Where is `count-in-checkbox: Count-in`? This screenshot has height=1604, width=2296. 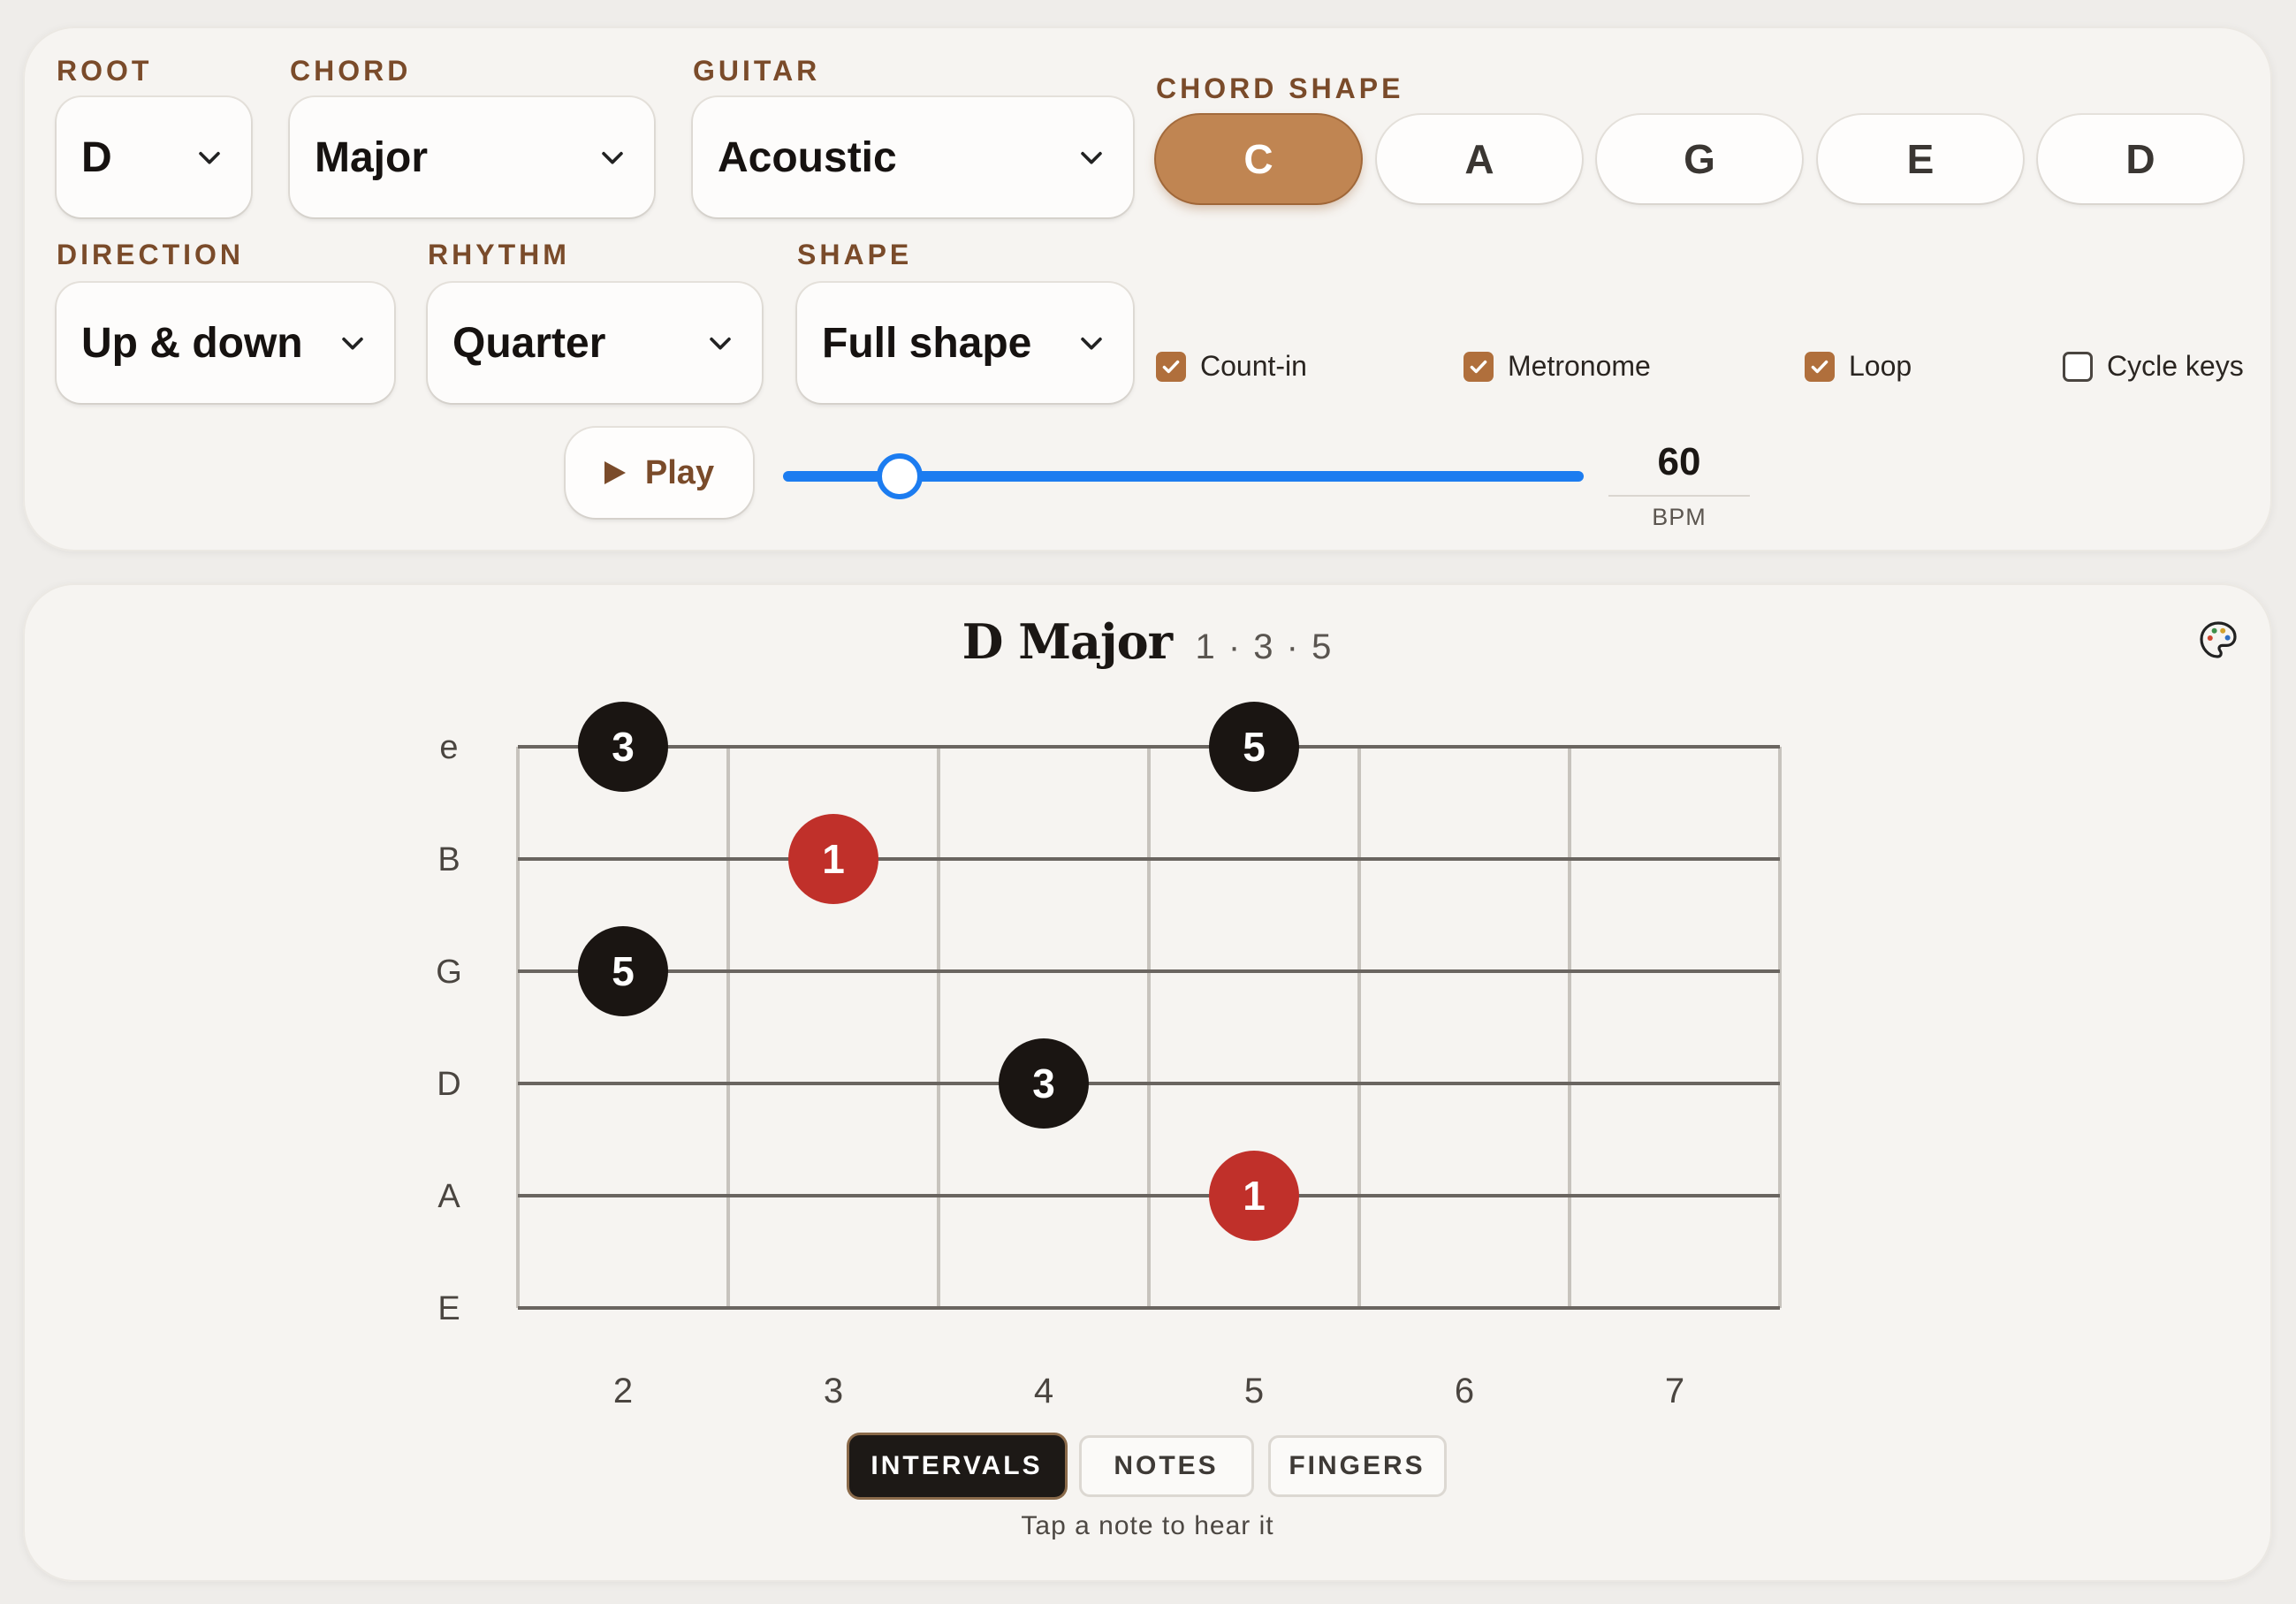
count-in-checkbox: Count-in is located at coordinates (1231, 367).